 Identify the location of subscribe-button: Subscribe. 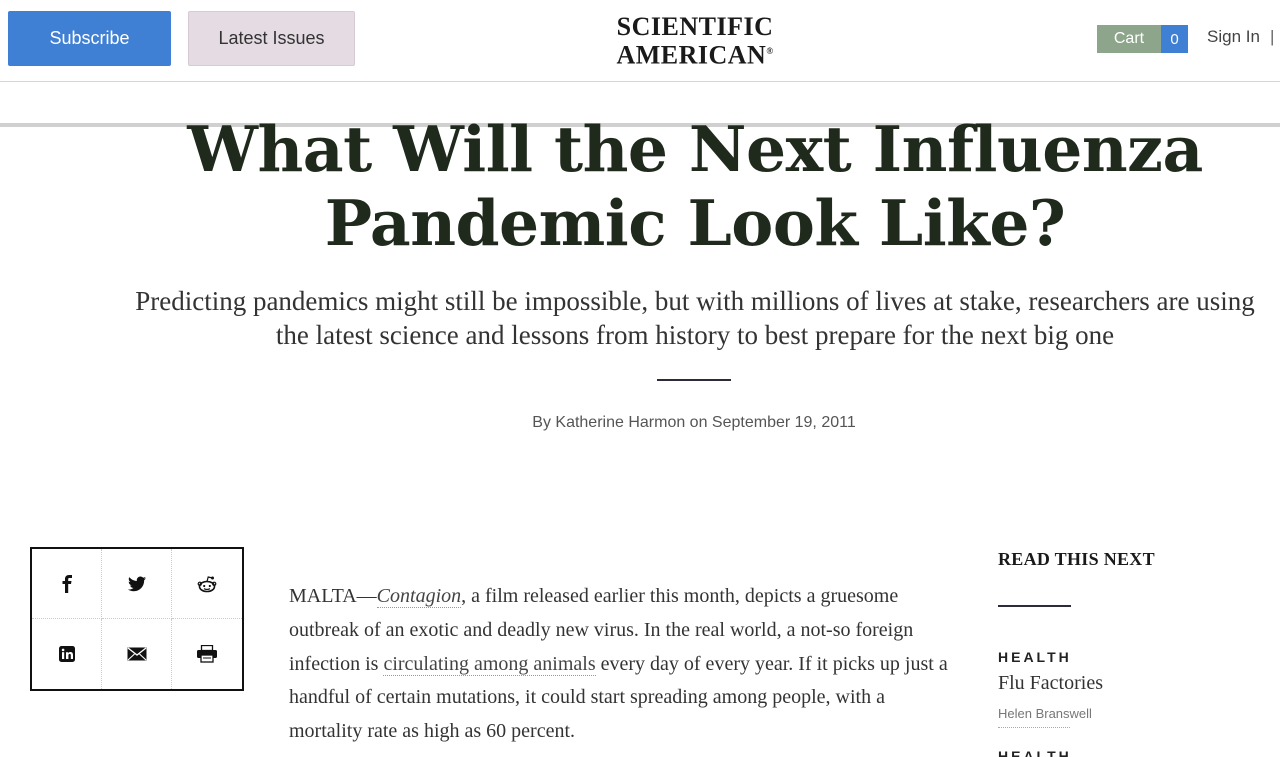
(89, 38).